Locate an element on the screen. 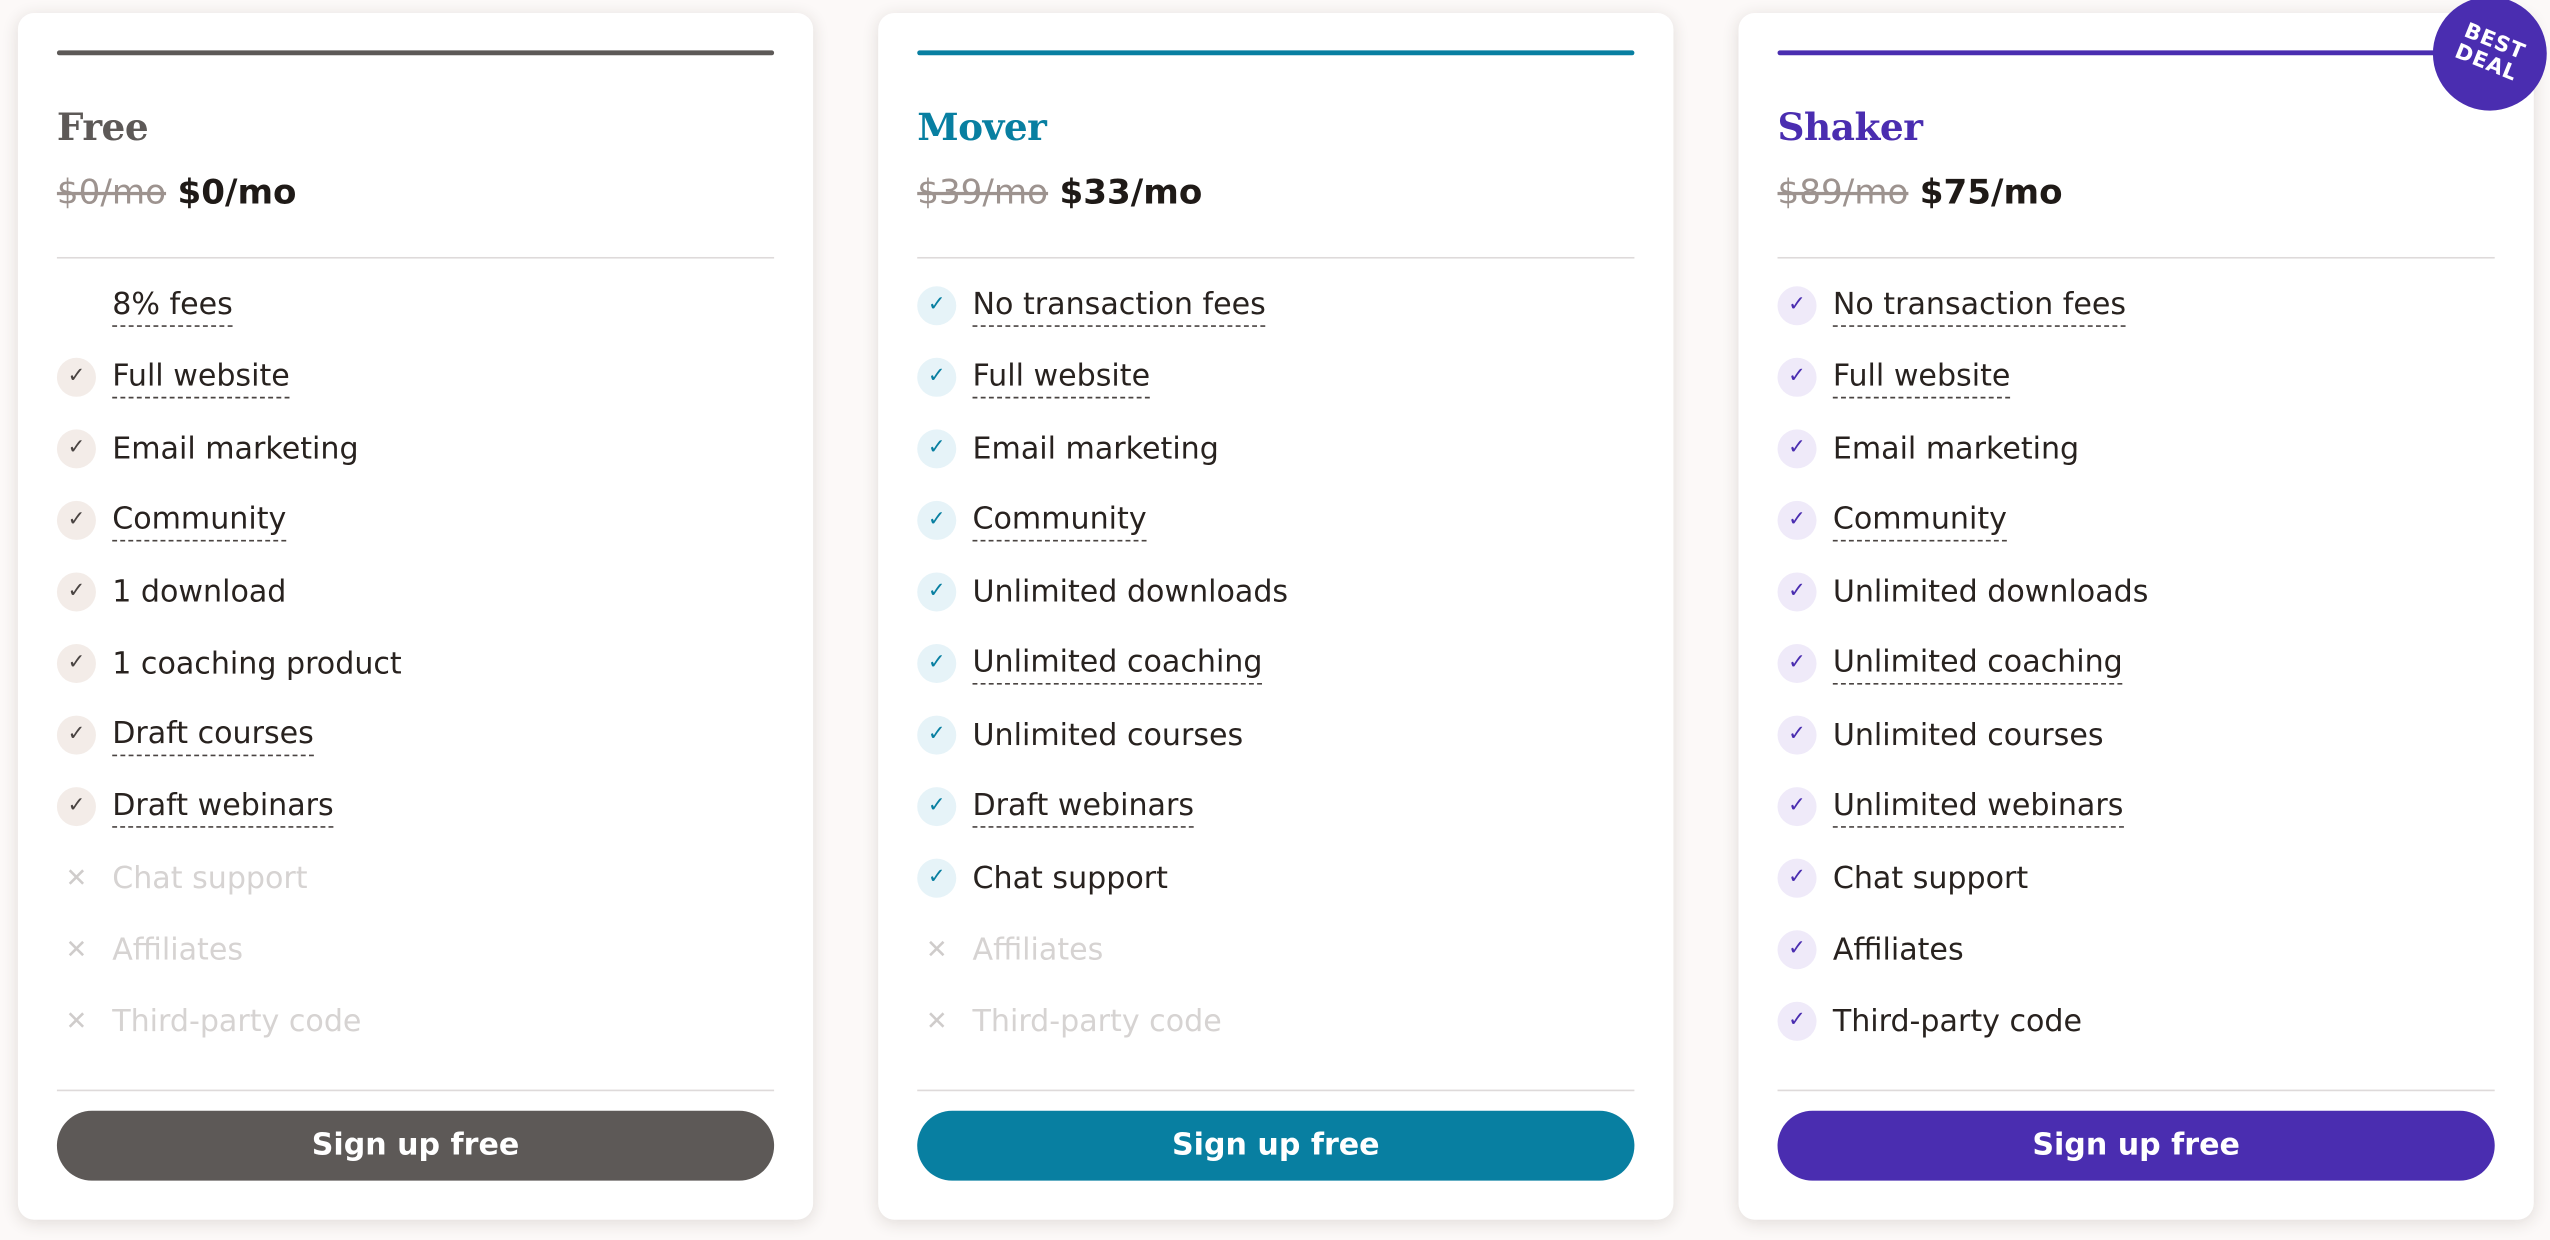  original-price: $39/mo is located at coordinates (983, 192).